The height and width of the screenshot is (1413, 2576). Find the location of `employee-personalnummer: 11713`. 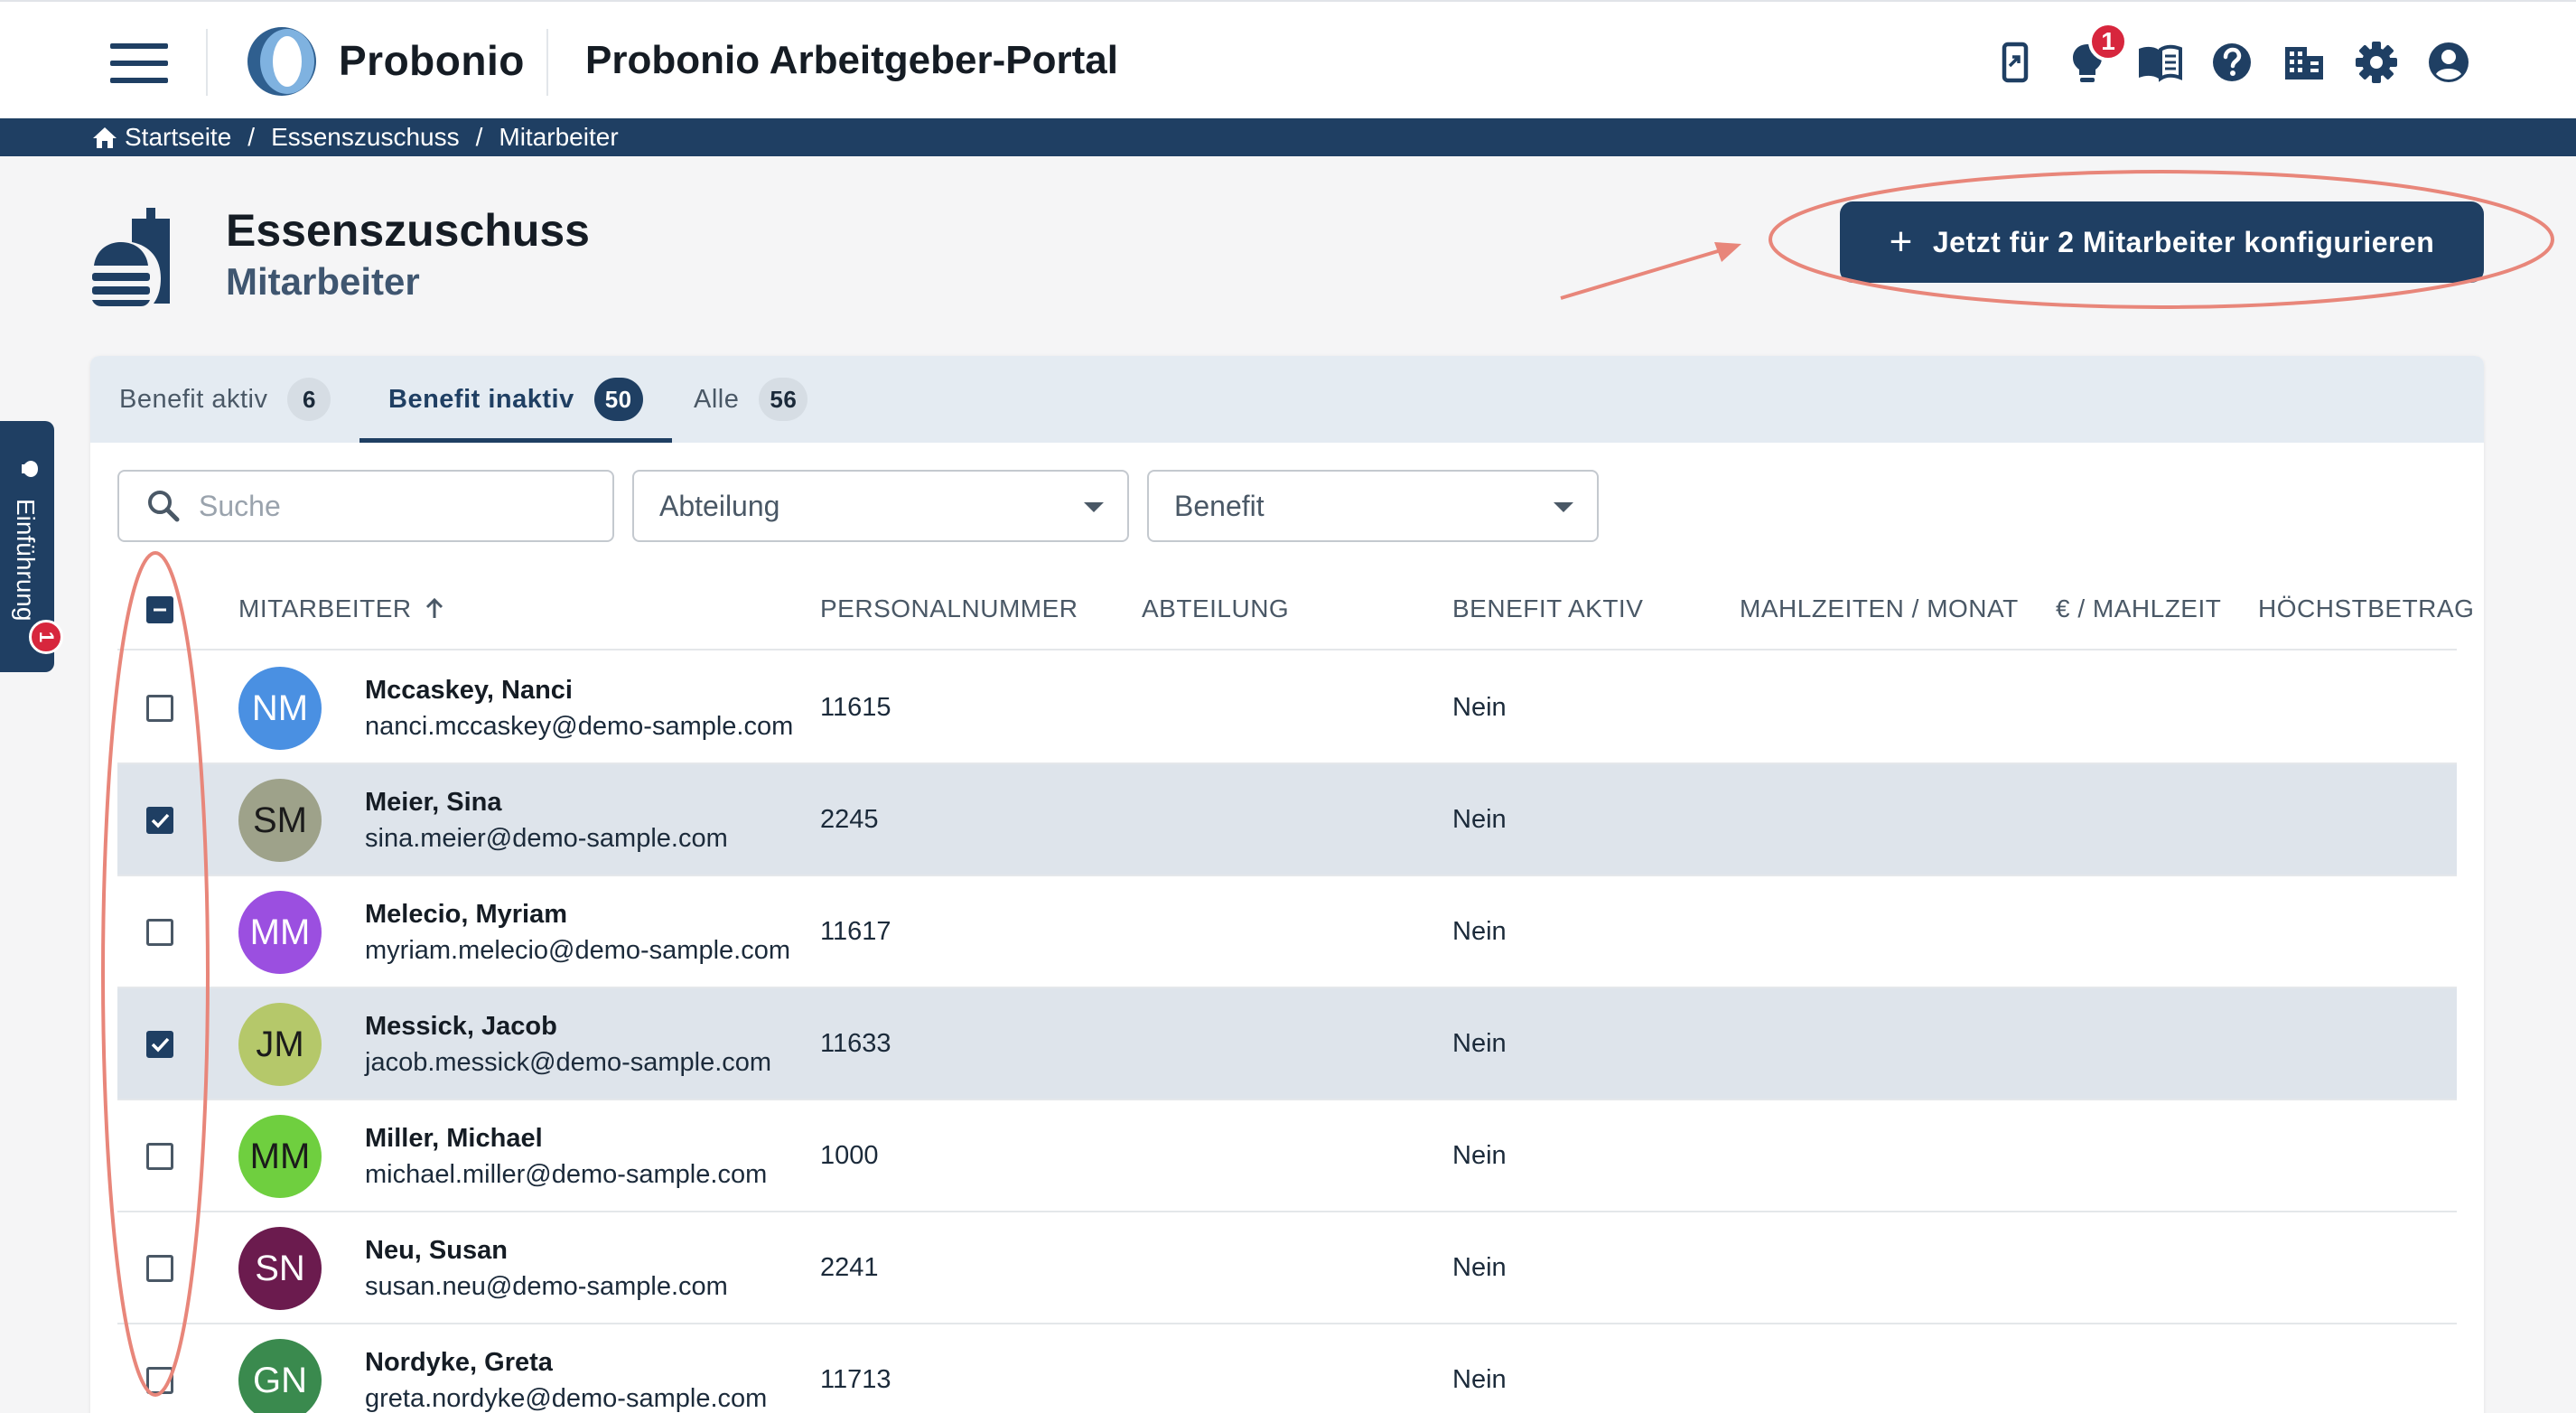

employee-personalnummer: 11713 is located at coordinates (855, 1379).